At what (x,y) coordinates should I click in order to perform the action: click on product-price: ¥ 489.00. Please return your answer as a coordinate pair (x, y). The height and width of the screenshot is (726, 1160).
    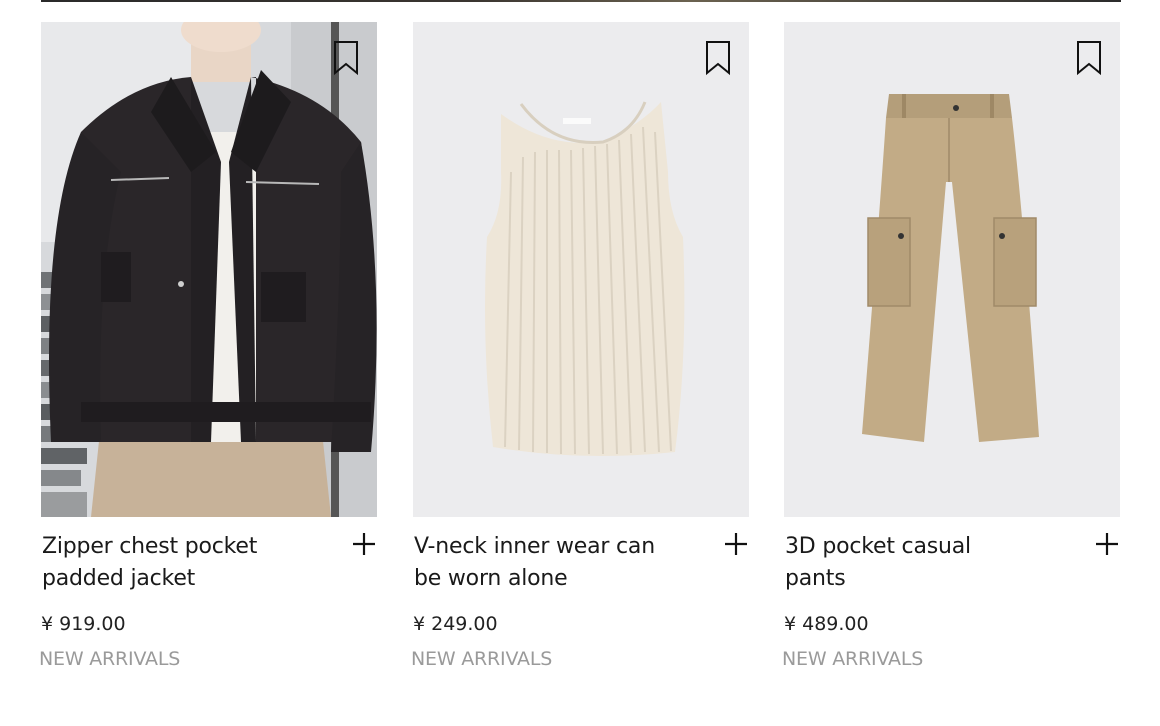
    Looking at the image, I should click on (826, 624).